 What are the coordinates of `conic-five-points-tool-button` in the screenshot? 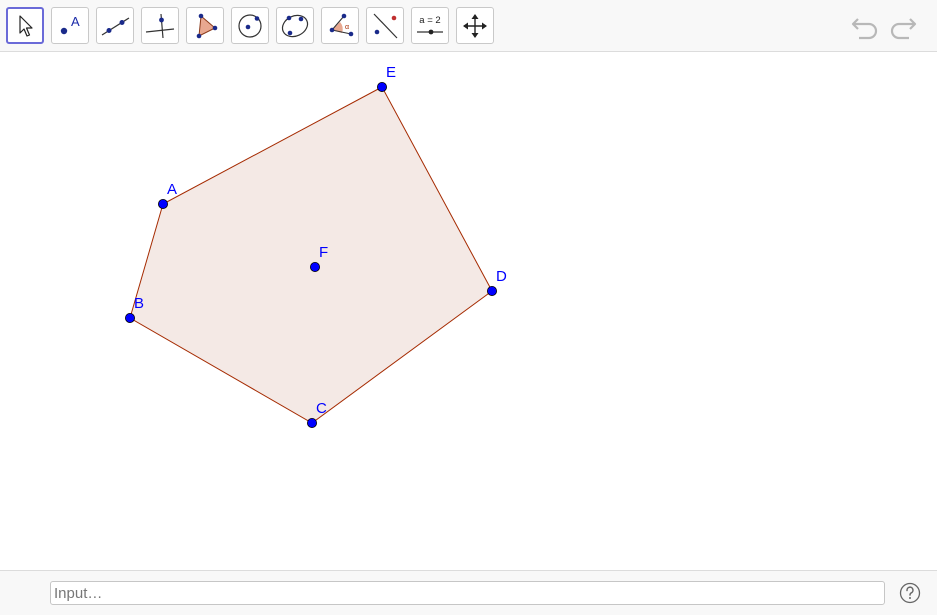 It's located at (295, 25).